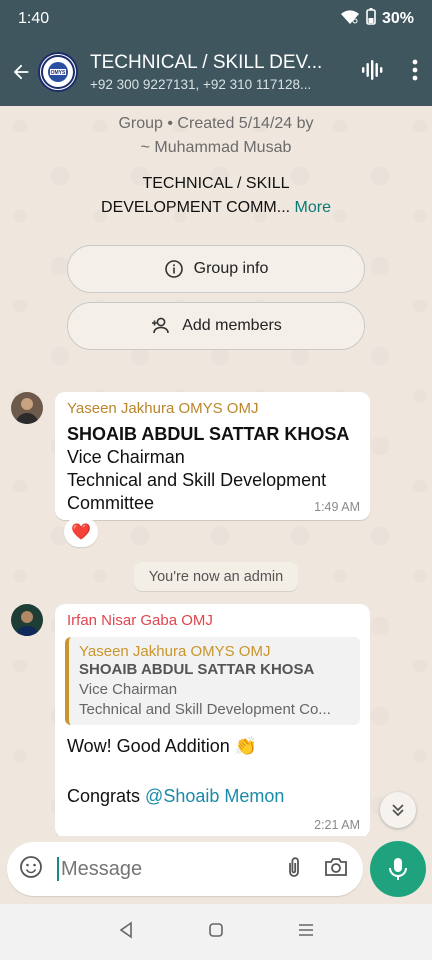 The width and height of the screenshot is (432, 960). Describe the element at coordinates (377, 19) in the screenshot. I see `status-icons: 30%` at that location.